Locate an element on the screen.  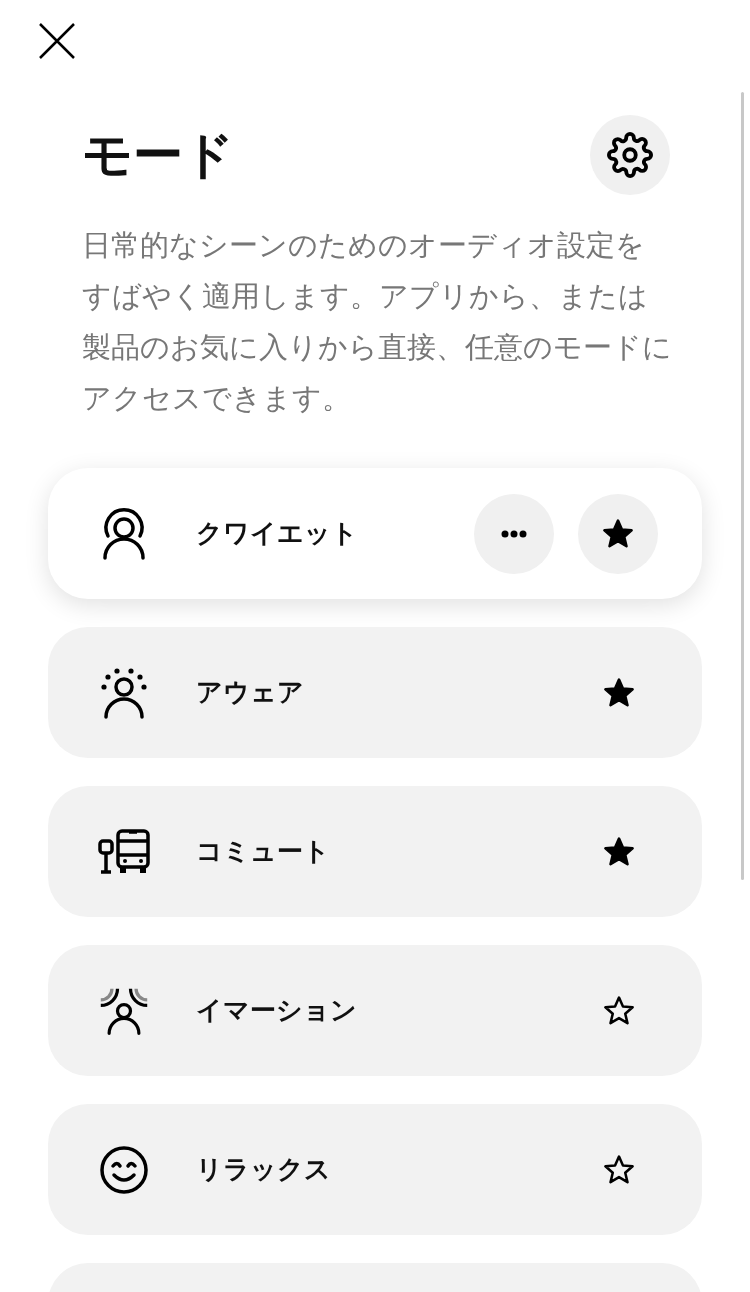
mode-card: イマーション is located at coordinates (375, 1010).